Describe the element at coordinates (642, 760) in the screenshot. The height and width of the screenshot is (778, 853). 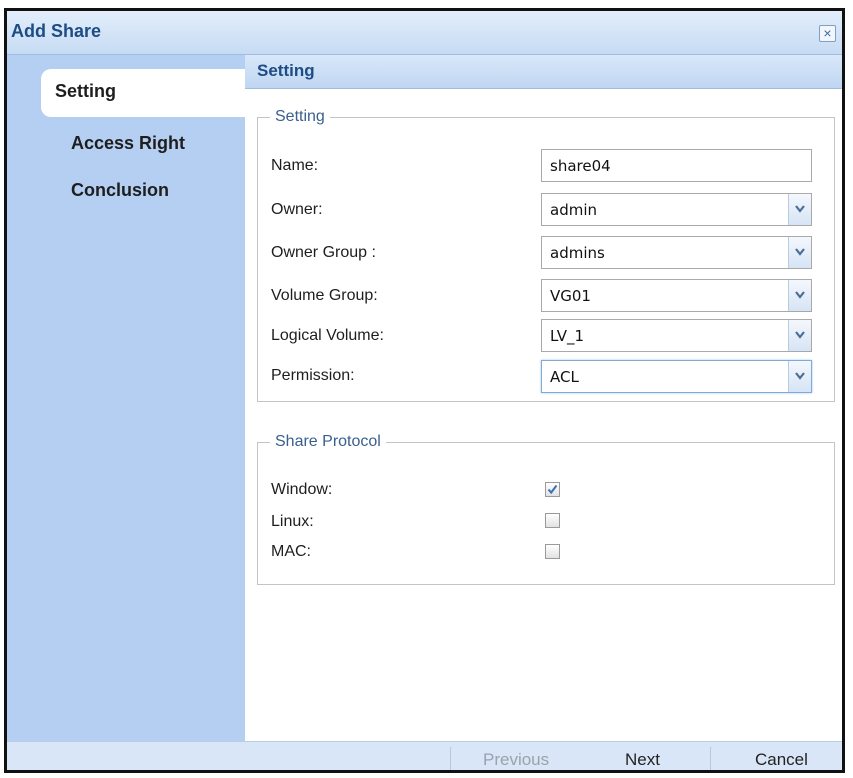
I see `next-button: Next` at that location.